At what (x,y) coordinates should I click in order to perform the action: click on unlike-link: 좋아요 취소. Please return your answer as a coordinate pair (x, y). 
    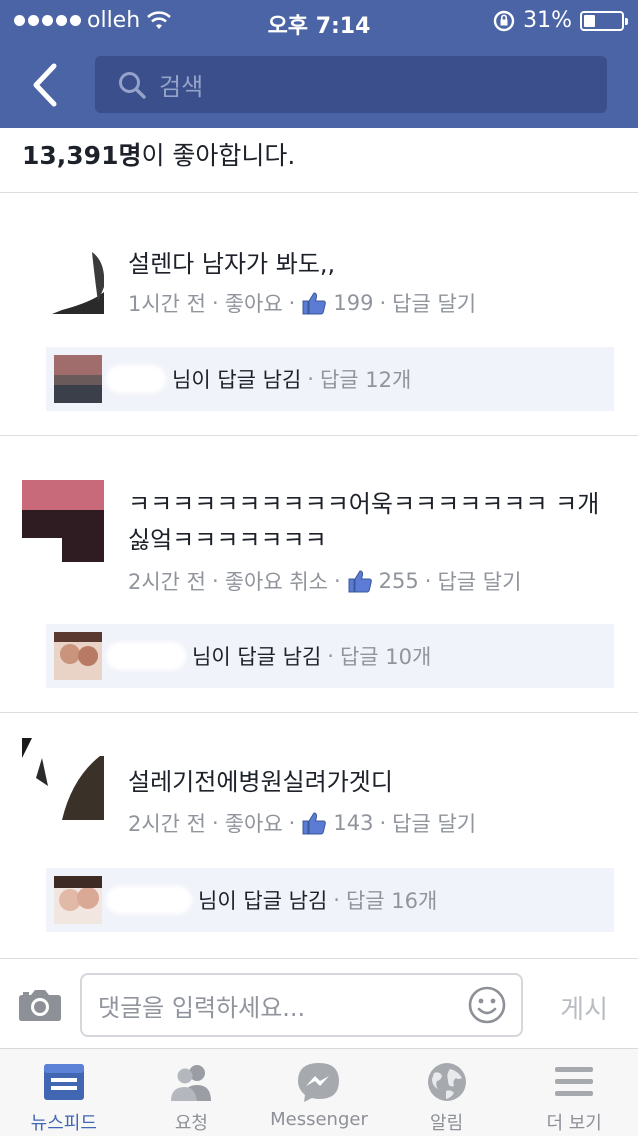
    Looking at the image, I should click on (276, 581).